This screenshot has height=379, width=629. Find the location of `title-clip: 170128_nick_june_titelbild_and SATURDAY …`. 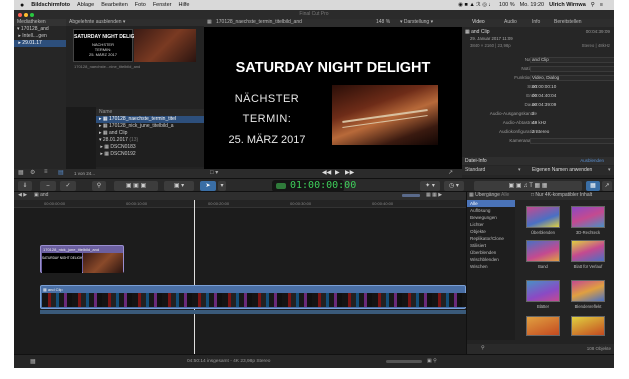

title-clip: 170128_nick_june_titelbild_and SATURDAY … is located at coordinates (82, 259).